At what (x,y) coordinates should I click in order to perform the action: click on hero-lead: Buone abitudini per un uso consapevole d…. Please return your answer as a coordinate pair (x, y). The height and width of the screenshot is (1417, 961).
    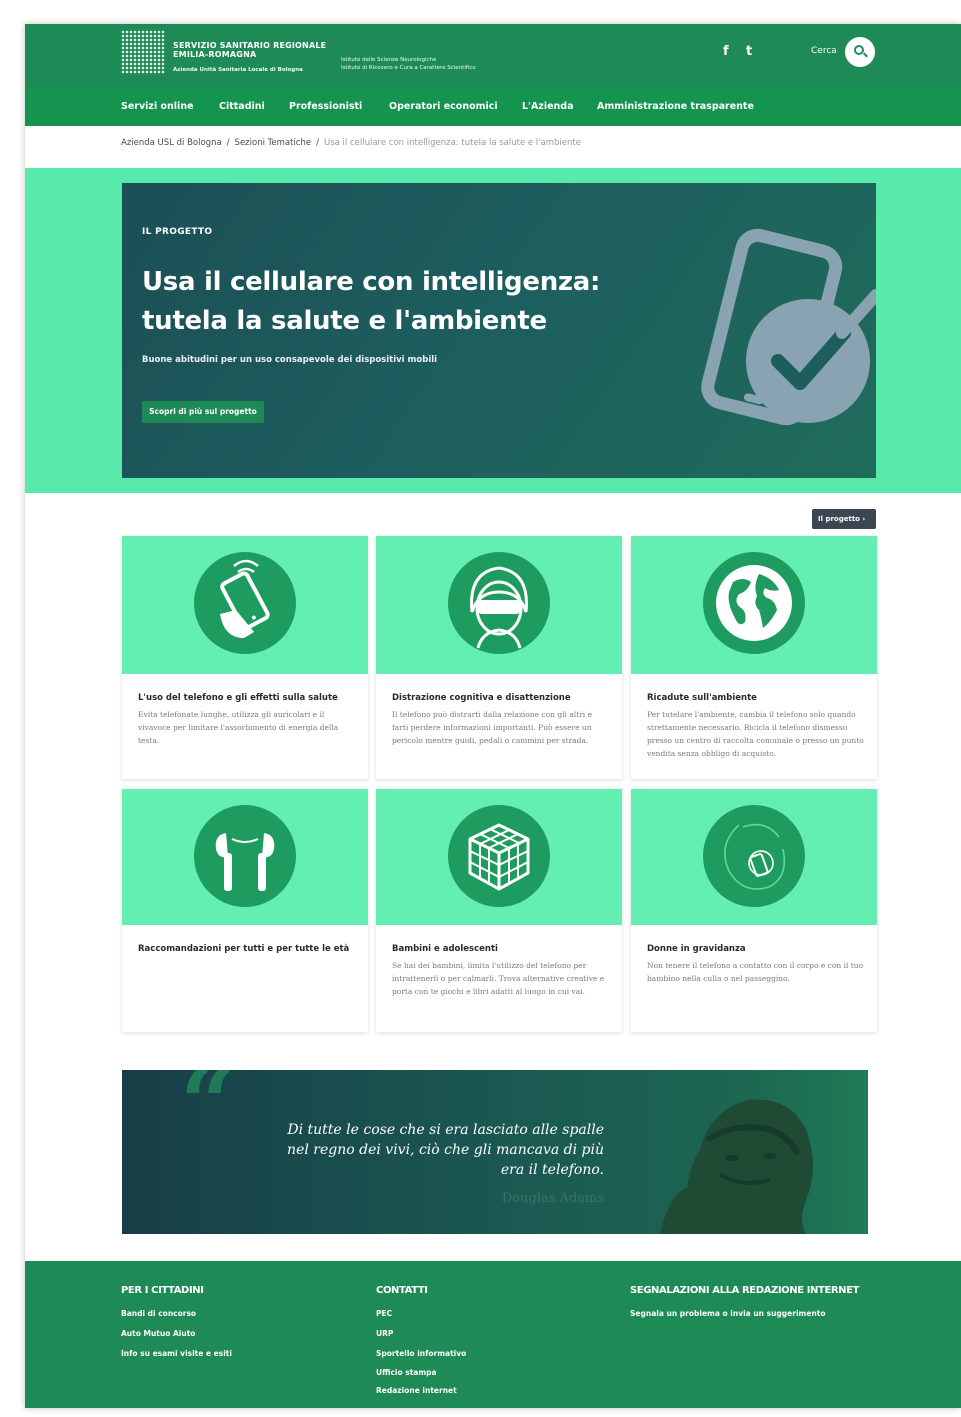
    Looking at the image, I should click on (290, 360).